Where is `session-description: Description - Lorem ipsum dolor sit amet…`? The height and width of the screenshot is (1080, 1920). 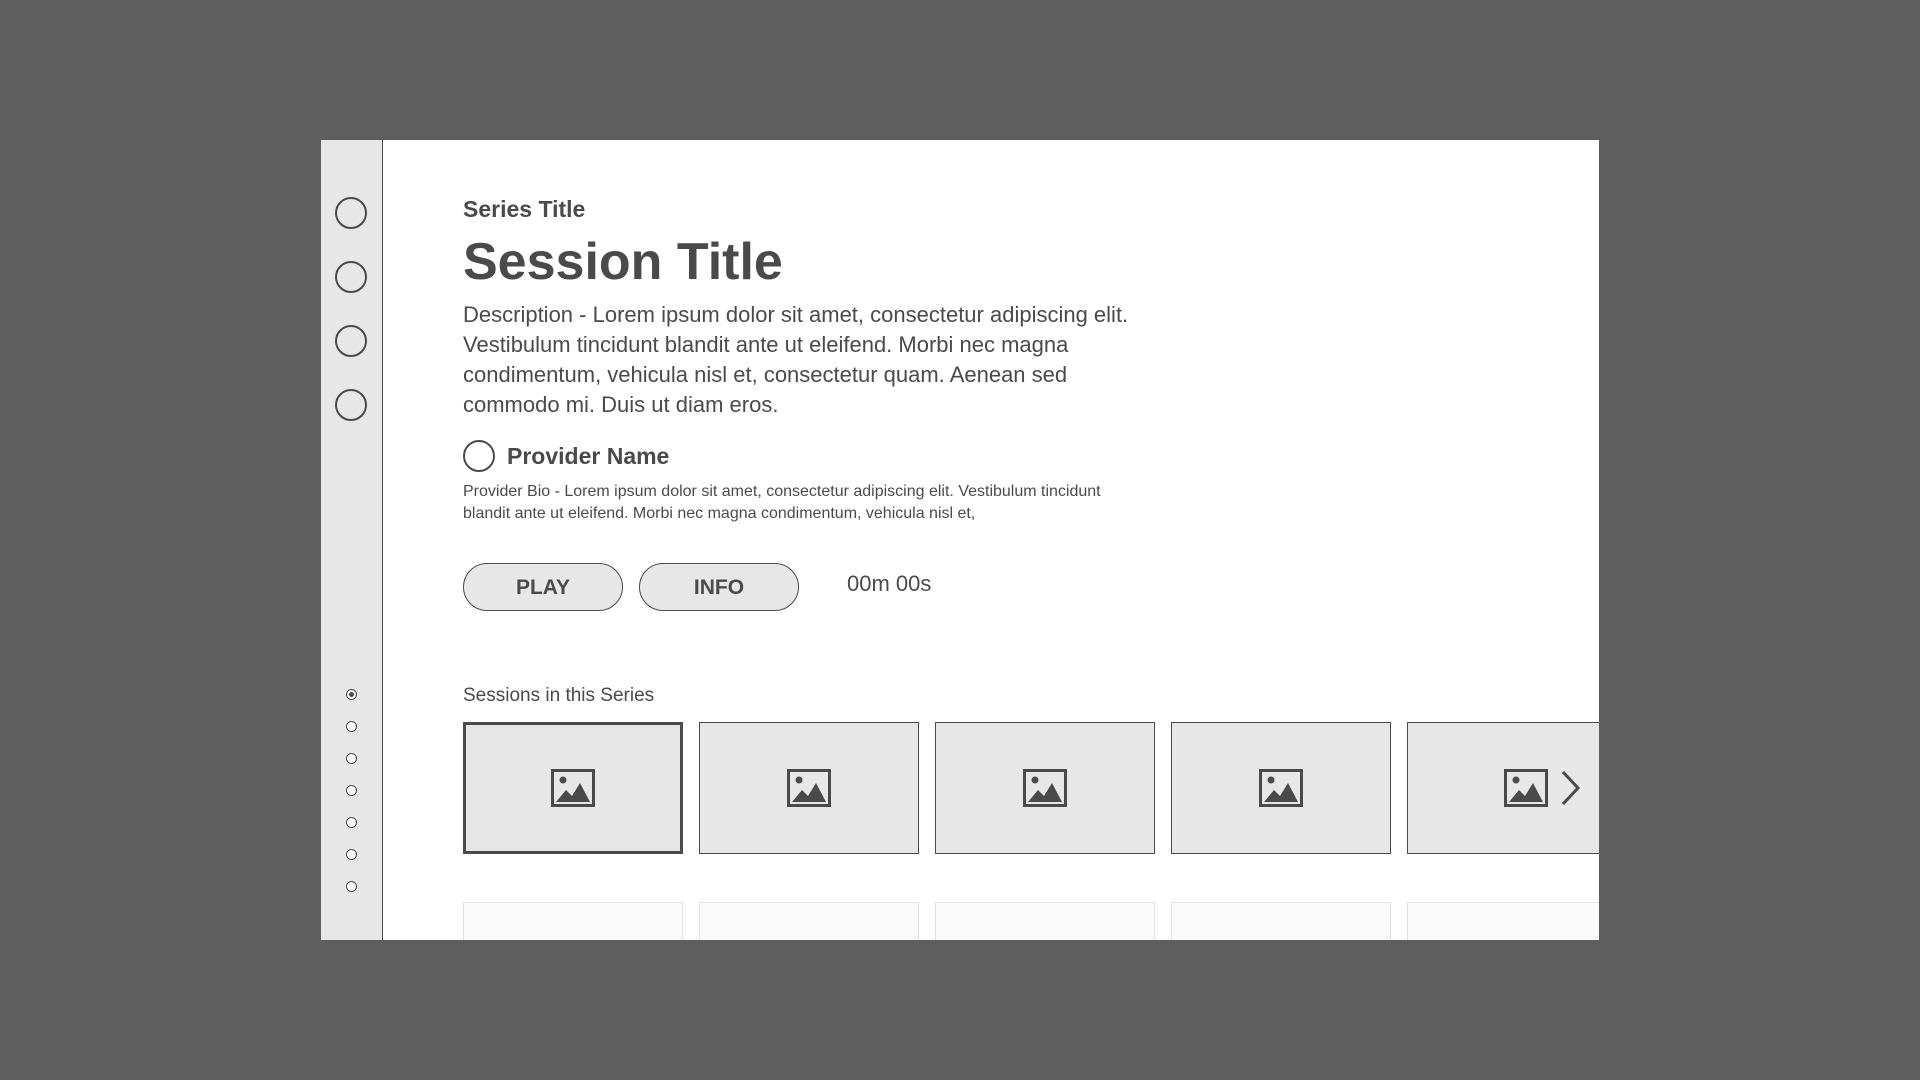
session-description: Description - Lorem ipsum dolor sit amet… is located at coordinates (796, 359).